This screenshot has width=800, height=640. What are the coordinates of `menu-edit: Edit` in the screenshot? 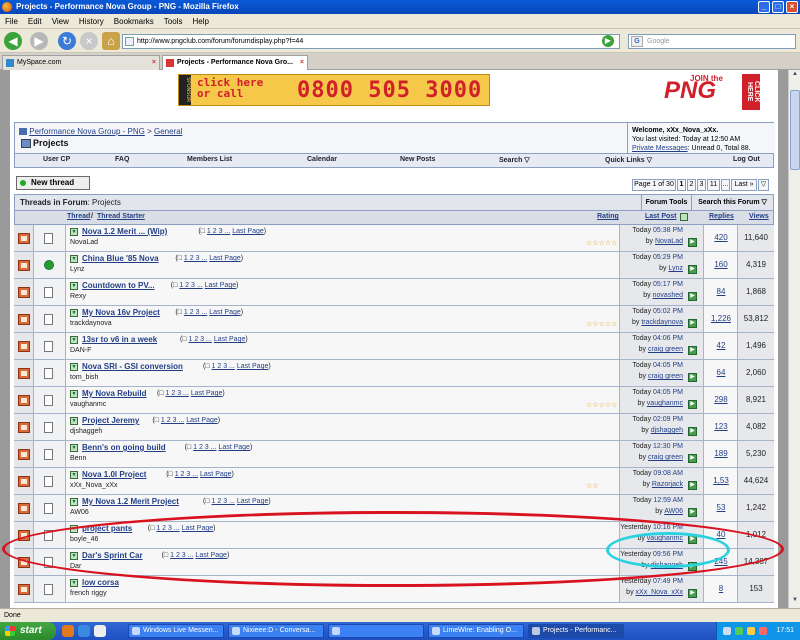 It's located at (35, 21).